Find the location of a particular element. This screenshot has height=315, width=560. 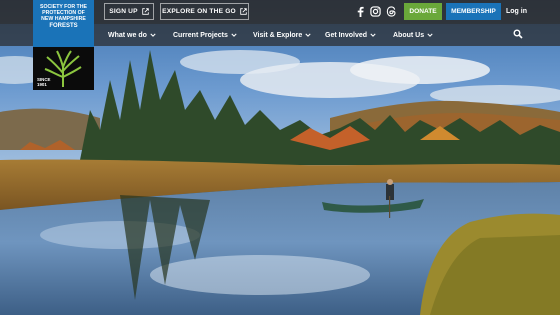

nav-get-involved: Get Involved is located at coordinates (350, 35).